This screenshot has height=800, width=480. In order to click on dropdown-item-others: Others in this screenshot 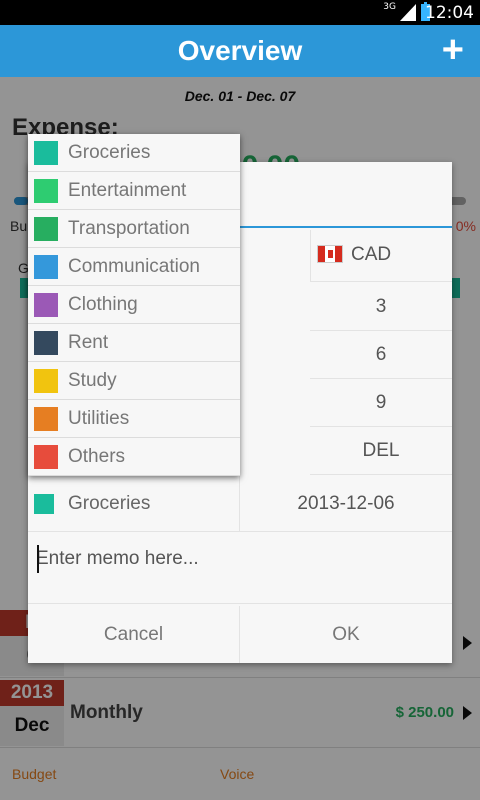, I will do `click(134, 457)`.